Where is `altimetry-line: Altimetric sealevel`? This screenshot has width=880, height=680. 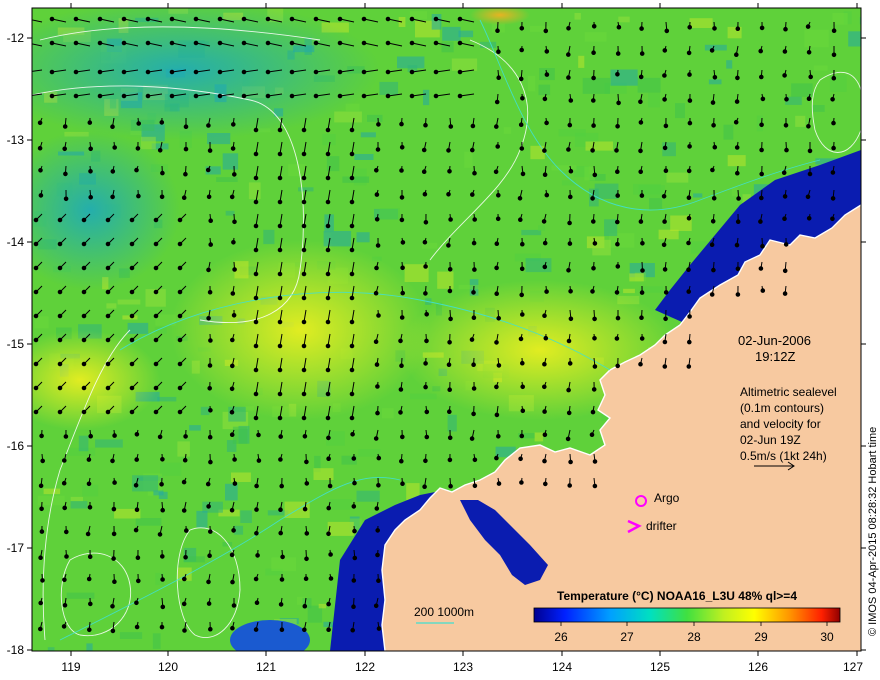 altimetry-line: Altimetric sealevel is located at coordinates (788, 392).